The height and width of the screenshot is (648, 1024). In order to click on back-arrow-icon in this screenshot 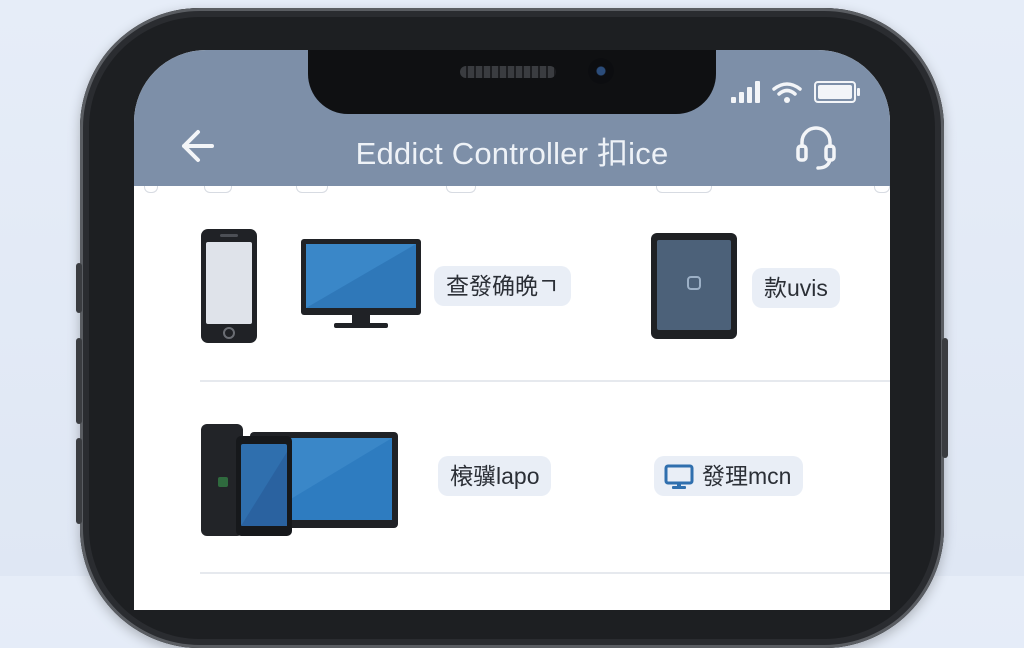, I will do `click(196, 146)`.